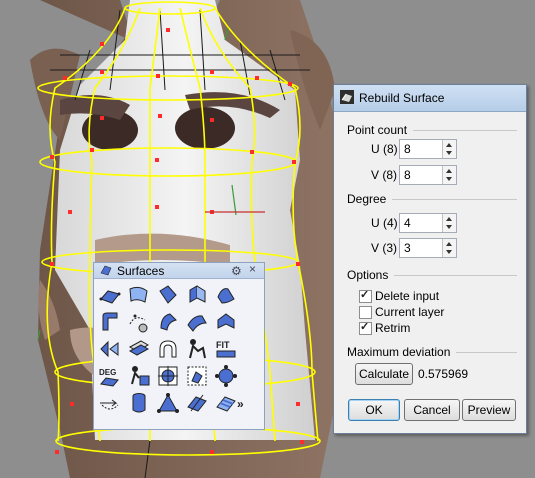 This screenshot has height=478, width=535. I want to click on sweep-drape-icon, so click(197, 403).